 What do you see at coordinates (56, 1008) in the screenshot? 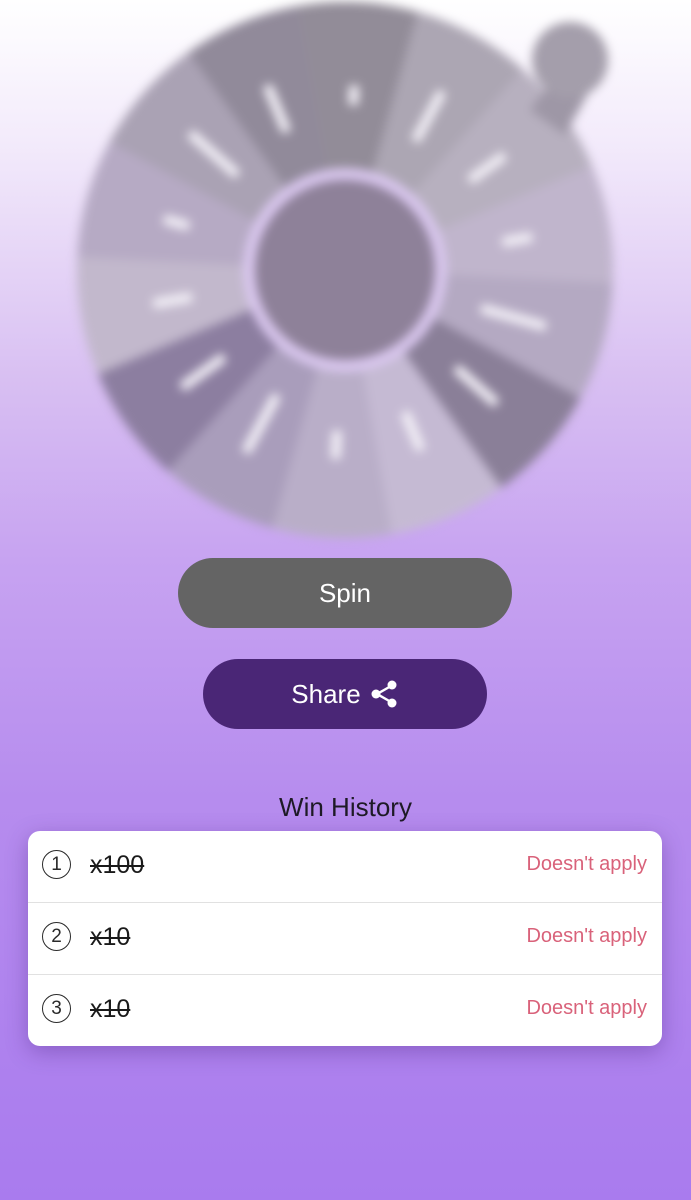
I see `row-number-badge: 3` at bounding box center [56, 1008].